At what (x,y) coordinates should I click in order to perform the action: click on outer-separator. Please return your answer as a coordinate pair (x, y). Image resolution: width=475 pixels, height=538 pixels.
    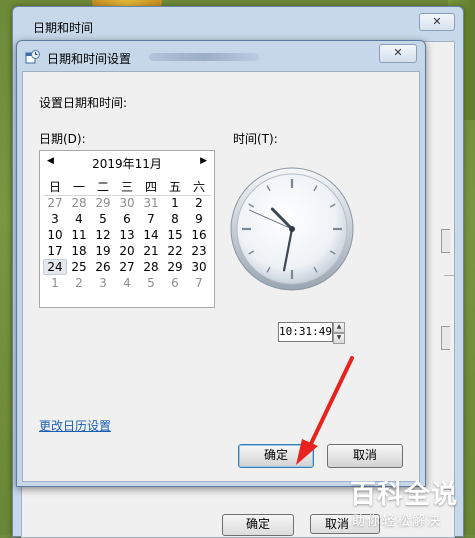
    Looking at the image, I should click on (449, 275).